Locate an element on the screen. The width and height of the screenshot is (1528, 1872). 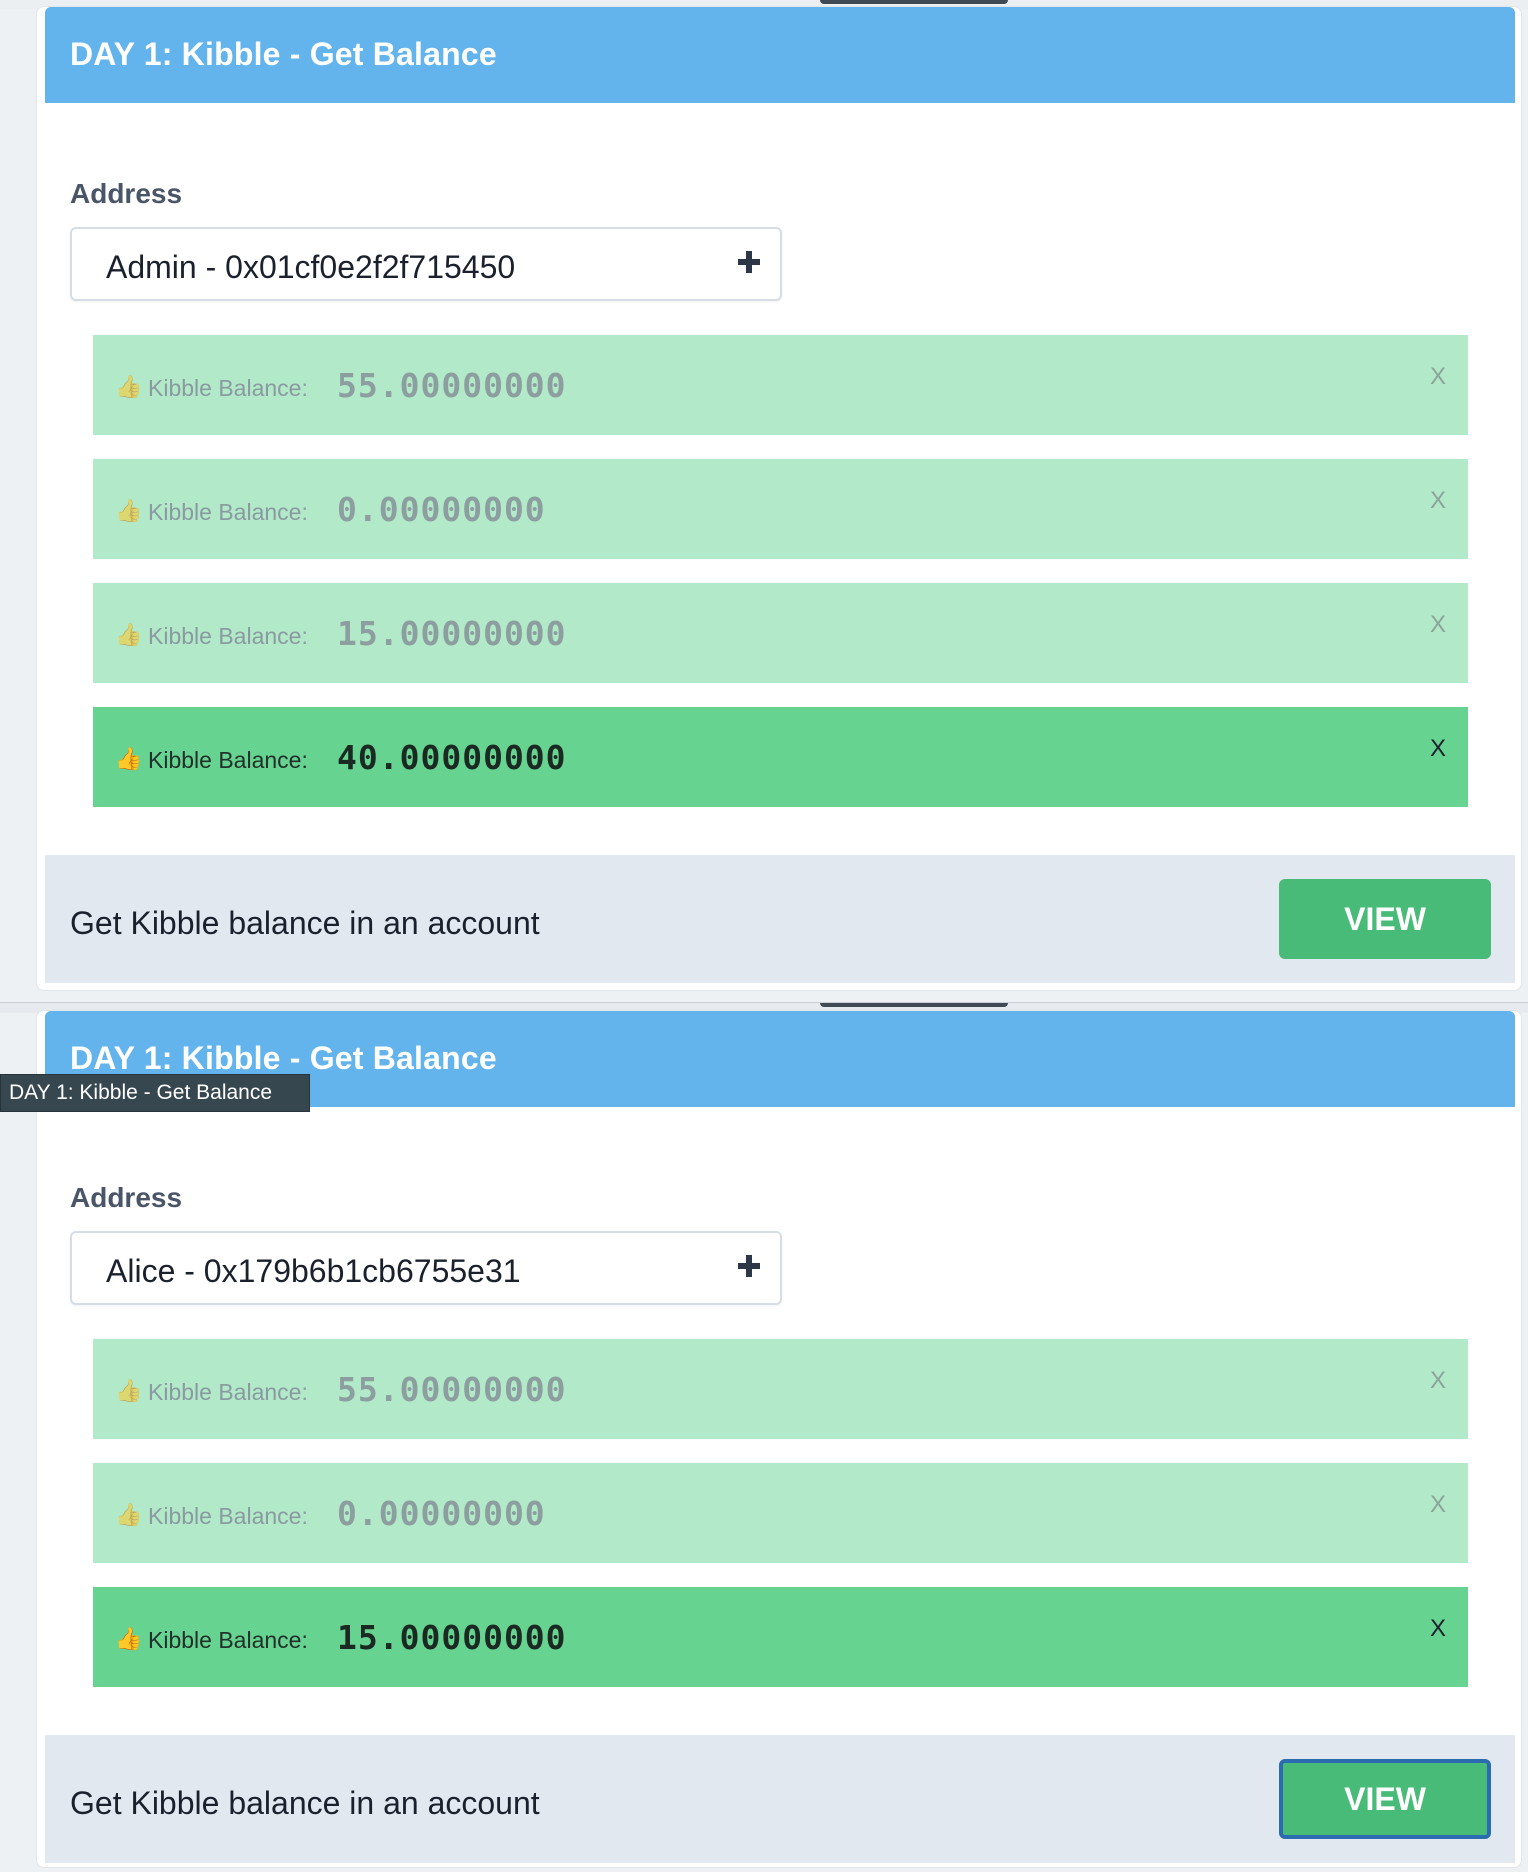
balance-result-latest: 👍 Kibble Balance: 40.00000000 X is located at coordinates (780, 757).